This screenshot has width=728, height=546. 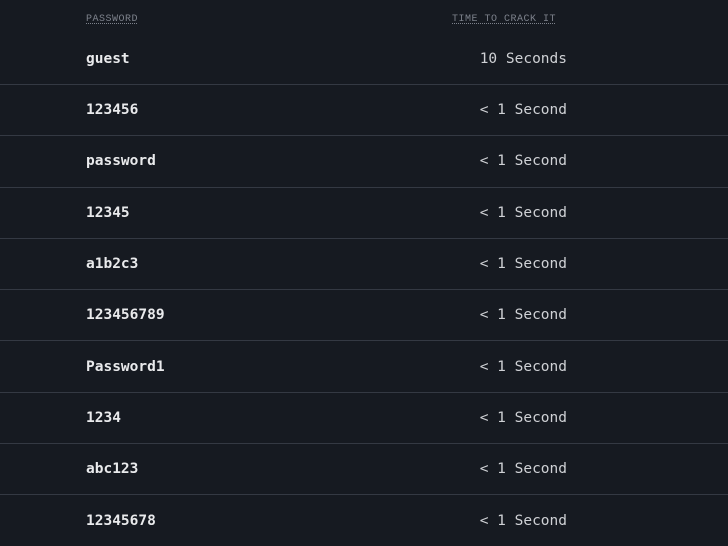 What do you see at coordinates (364, 470) in the screenshot?
I see `table-row: abc123 < 1 Second` at bounding box center [364, 470].